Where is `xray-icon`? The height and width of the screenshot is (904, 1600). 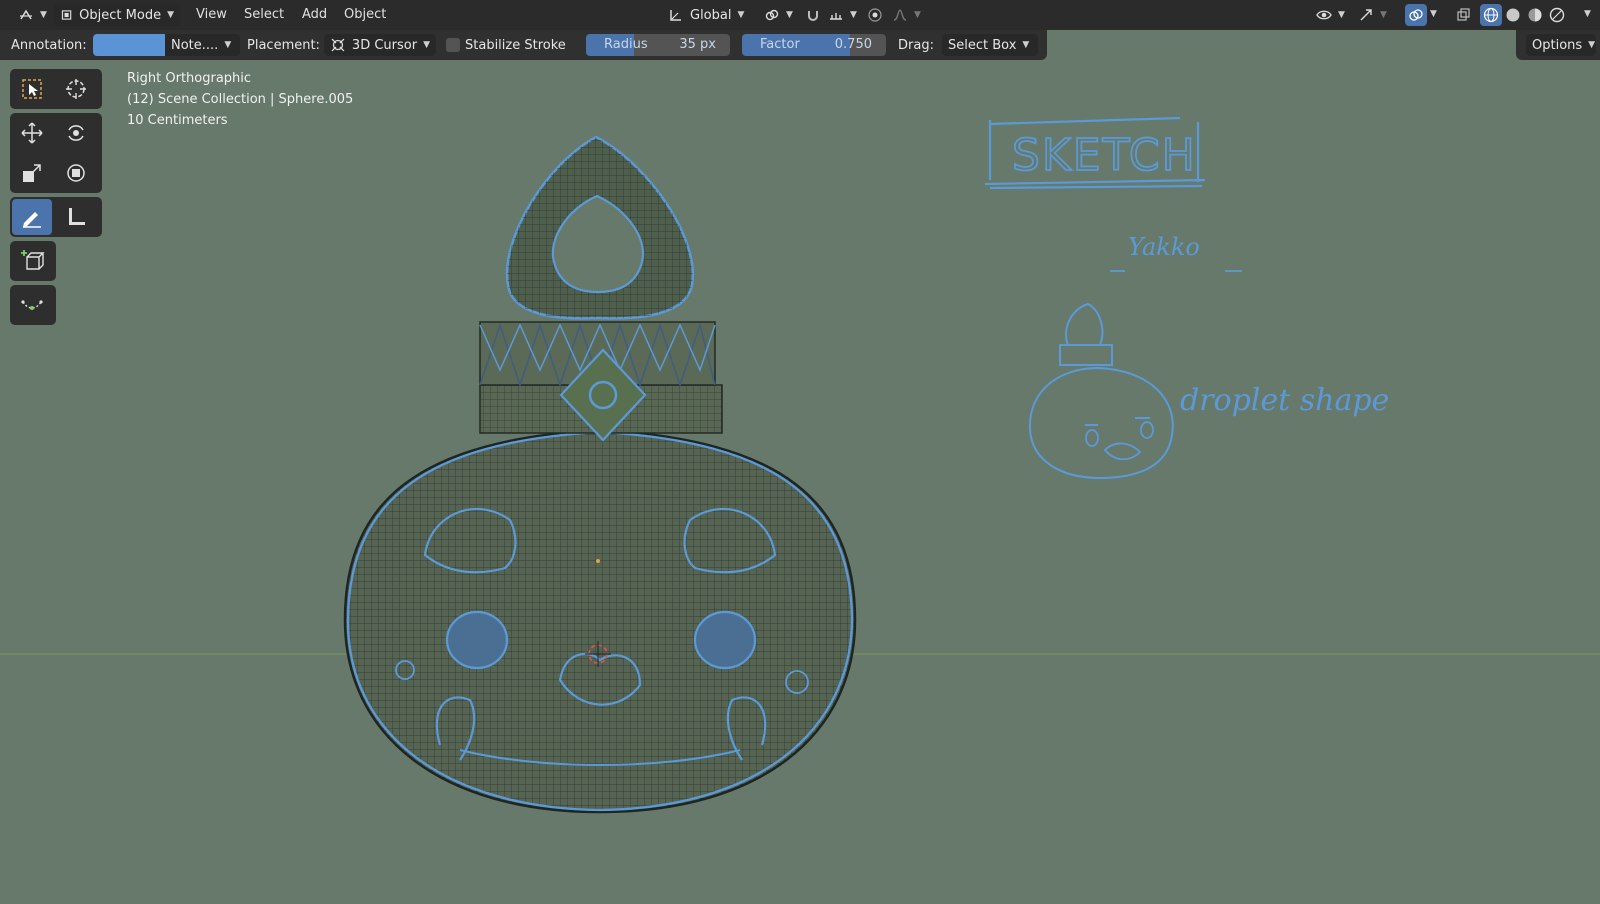 xray-icon is located at coordinates (1463, 14).